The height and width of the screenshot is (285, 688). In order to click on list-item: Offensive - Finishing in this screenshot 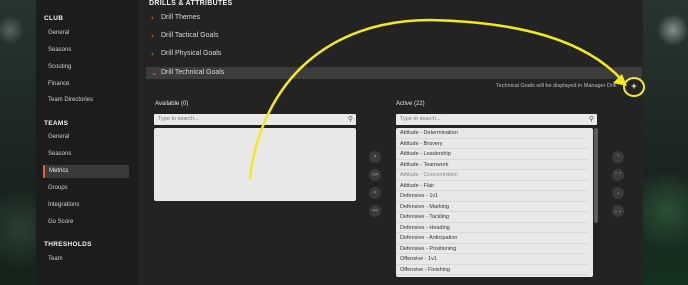, I will do `click(492, 270)`.